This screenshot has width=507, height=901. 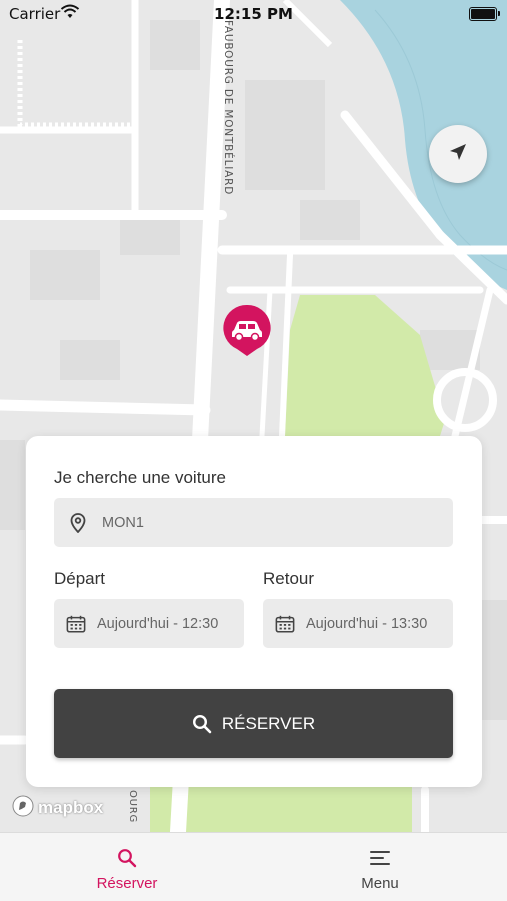 I want to click on location-pin-icon, so click(x=78, y=522).